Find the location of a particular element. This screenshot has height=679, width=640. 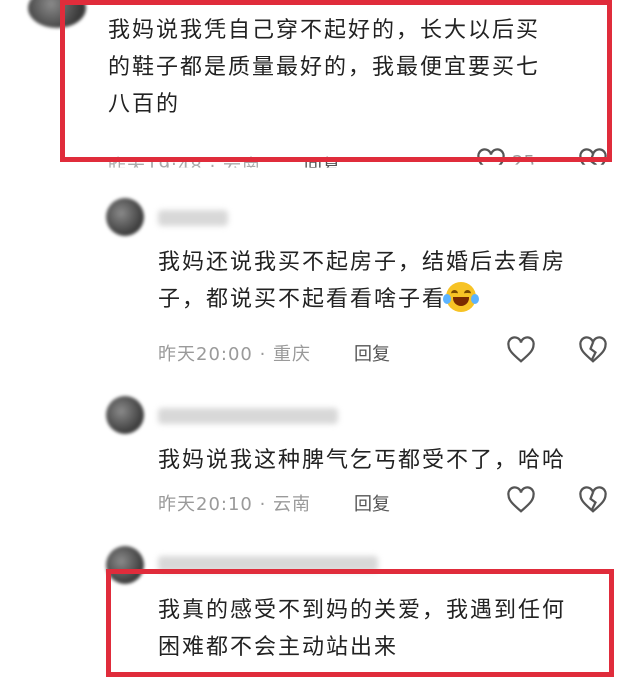

comment-line: 我妈说我凭自己穿不起好的，长大以后买 is located at coordinates (324, 30).